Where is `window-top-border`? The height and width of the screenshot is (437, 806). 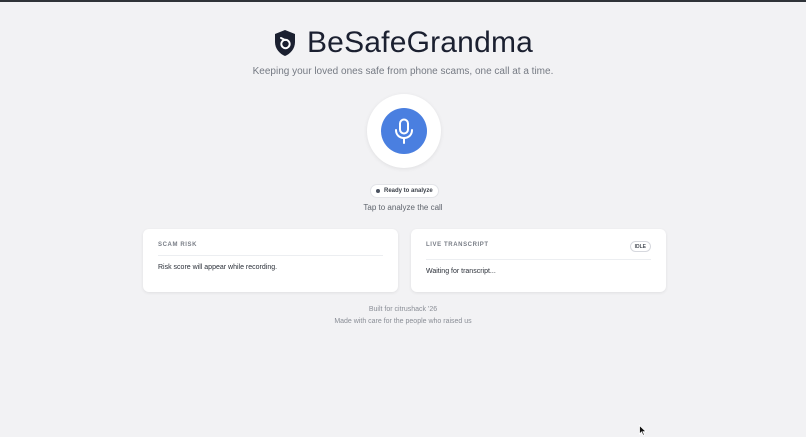 window-top-border is located at coordinates (403, 1).